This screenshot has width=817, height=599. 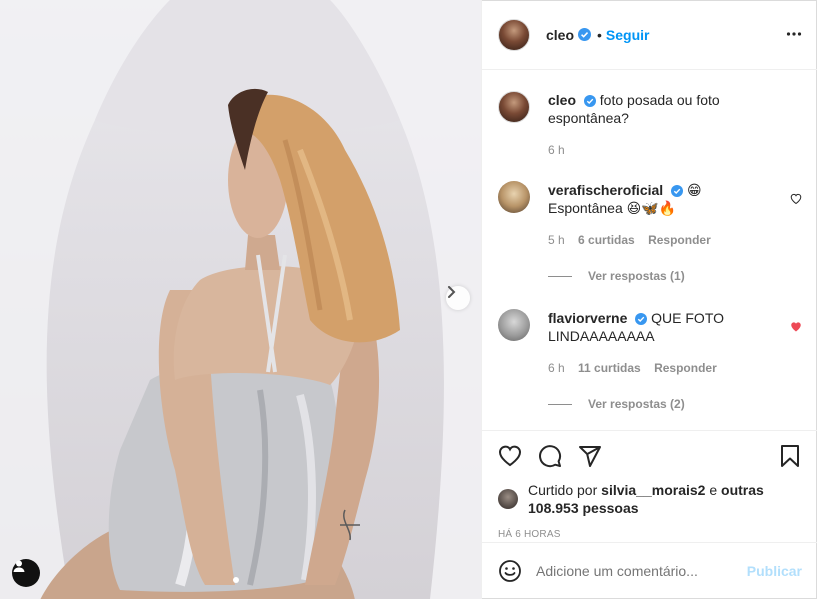 What do you see at coordinates (556, 150) in the screenshot?
I see `caption-time: 6 h` at bounding box center [556, 150].